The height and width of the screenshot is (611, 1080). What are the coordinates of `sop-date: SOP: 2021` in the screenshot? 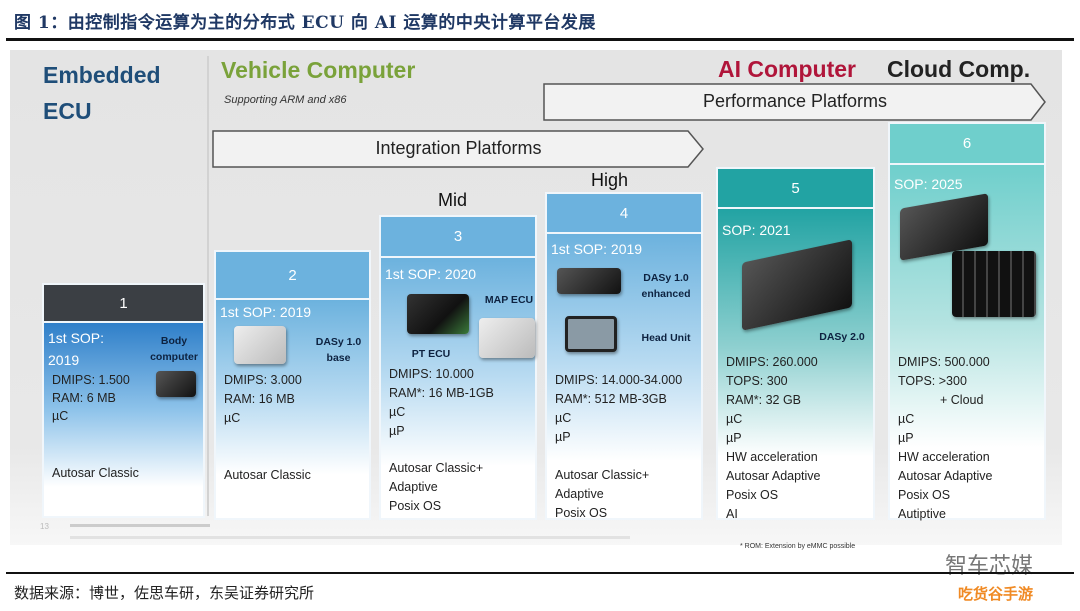 It's located at (756, 230).